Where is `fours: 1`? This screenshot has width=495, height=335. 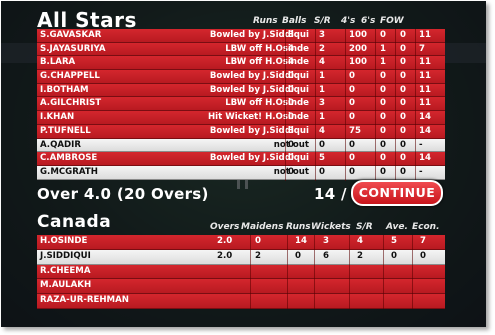
fours: 1 is located at coordinates (383, 62).